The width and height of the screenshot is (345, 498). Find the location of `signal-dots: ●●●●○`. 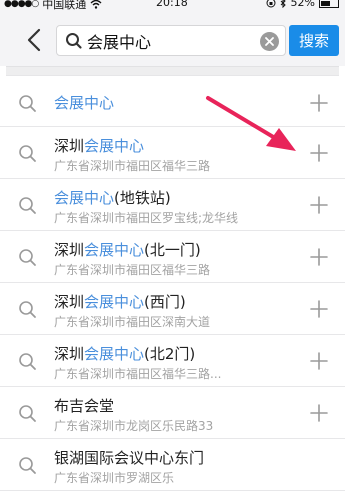

signal-dots: ●●●●○ is located at coordinates (21, 4).